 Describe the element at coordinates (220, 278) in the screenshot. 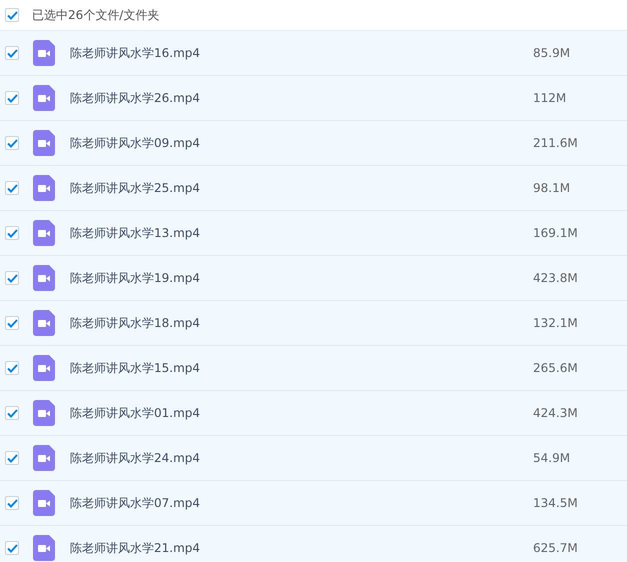

I see `file-name: 陈老师讲风水学19.mp4` at that location.